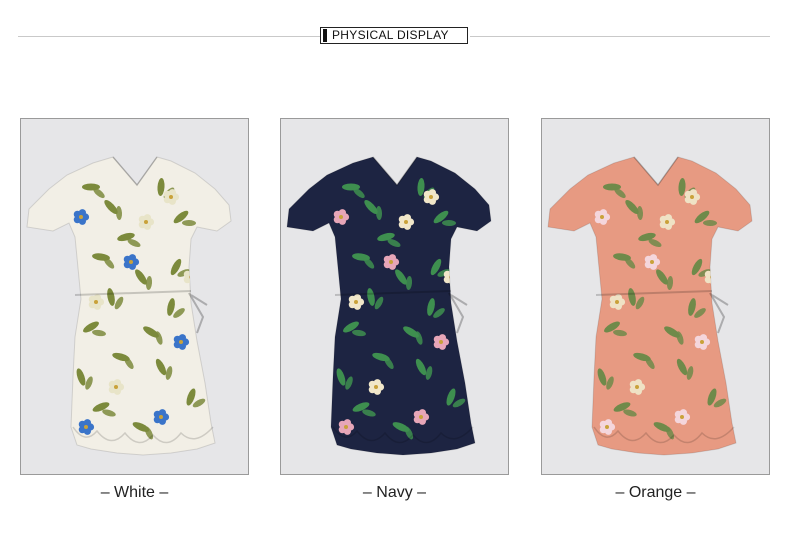 The width and height of the screenshot is (790, 537). I want to click on header-rule-right, so click(620, 36).